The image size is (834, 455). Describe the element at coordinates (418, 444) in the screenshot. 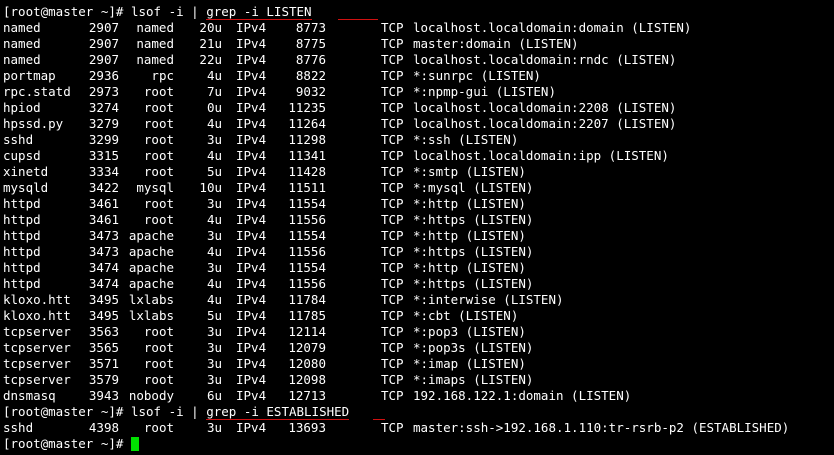

I see `prompt-line-current: [root@master ~]#` at that location.